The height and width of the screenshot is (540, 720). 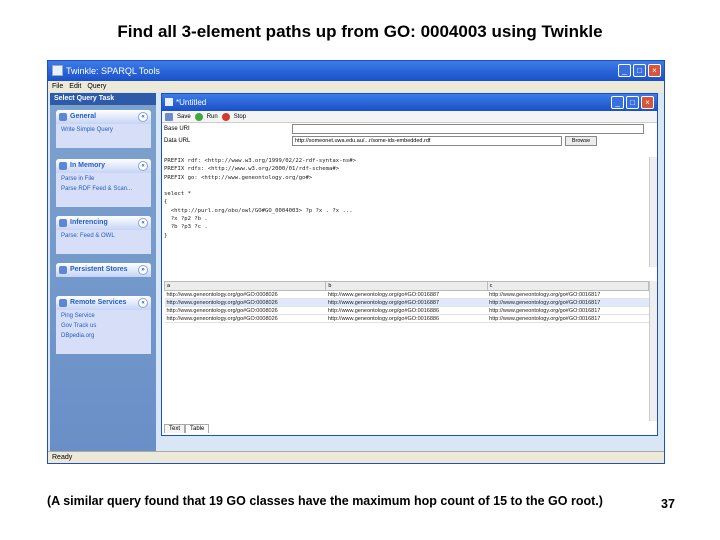 I want to click on task-item-govtrack: Gov Track us, so click(x=103, y=325).